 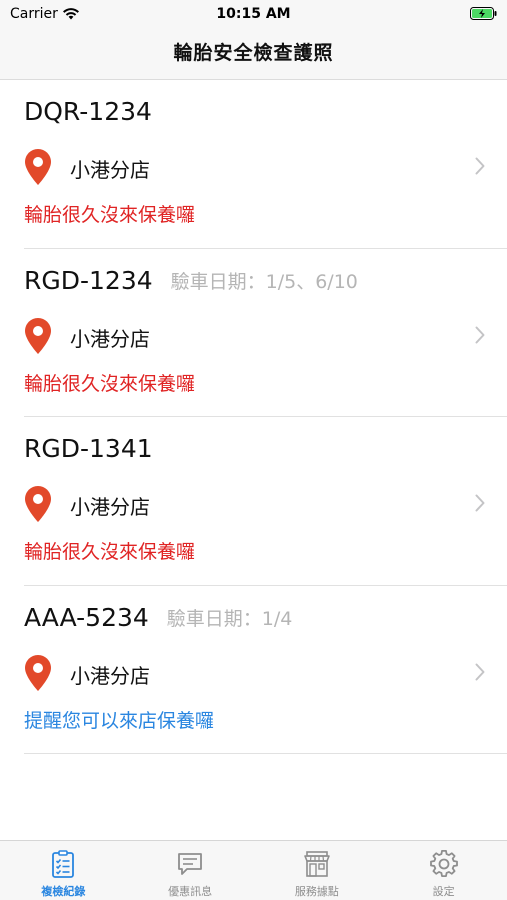 I want to click on tab-bar: 複檢紀錄 優惠訊息 服務據點 設定, so click(x=253, y=870).